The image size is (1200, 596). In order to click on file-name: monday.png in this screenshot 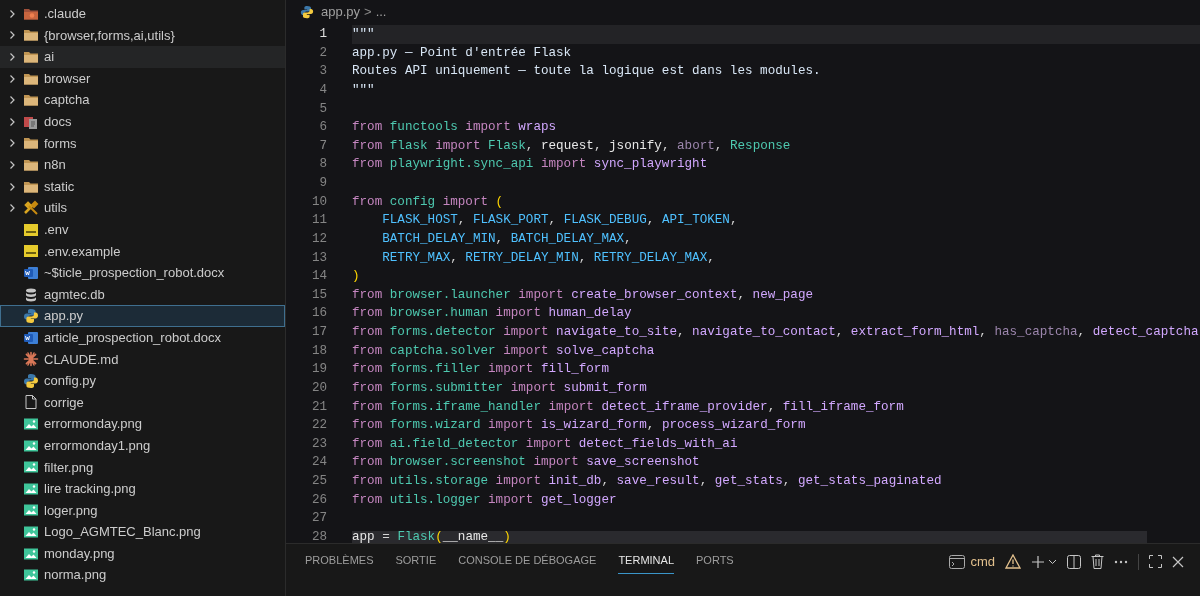, I will do `click(79, 553)`.